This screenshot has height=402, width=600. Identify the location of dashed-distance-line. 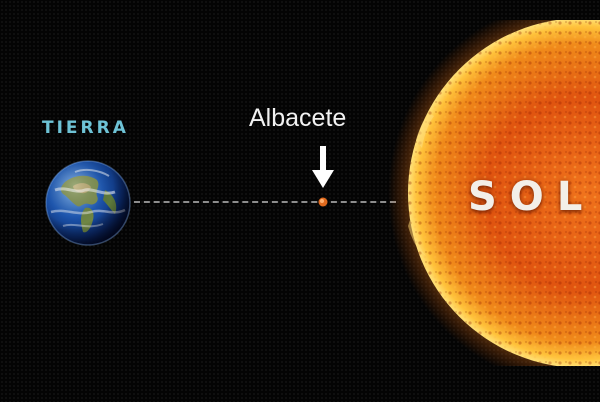
(265, 202).